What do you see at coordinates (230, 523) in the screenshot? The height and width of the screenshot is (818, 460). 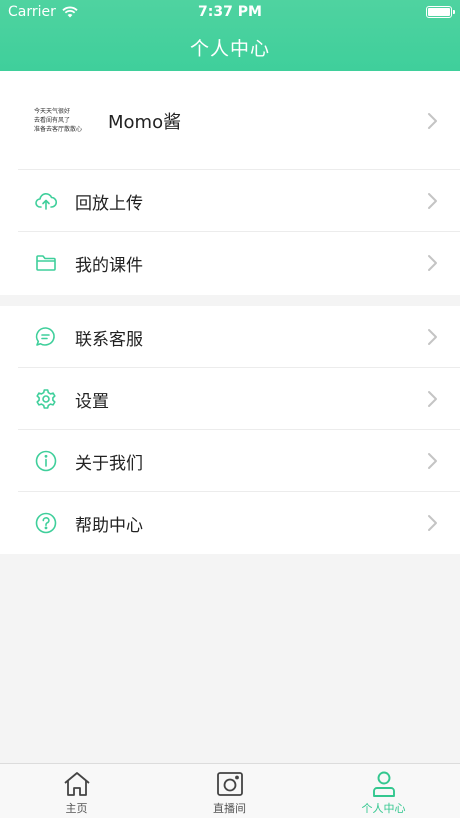 I see `menu-item-help-center: 帮助中心` at bounding box center [230, 523].